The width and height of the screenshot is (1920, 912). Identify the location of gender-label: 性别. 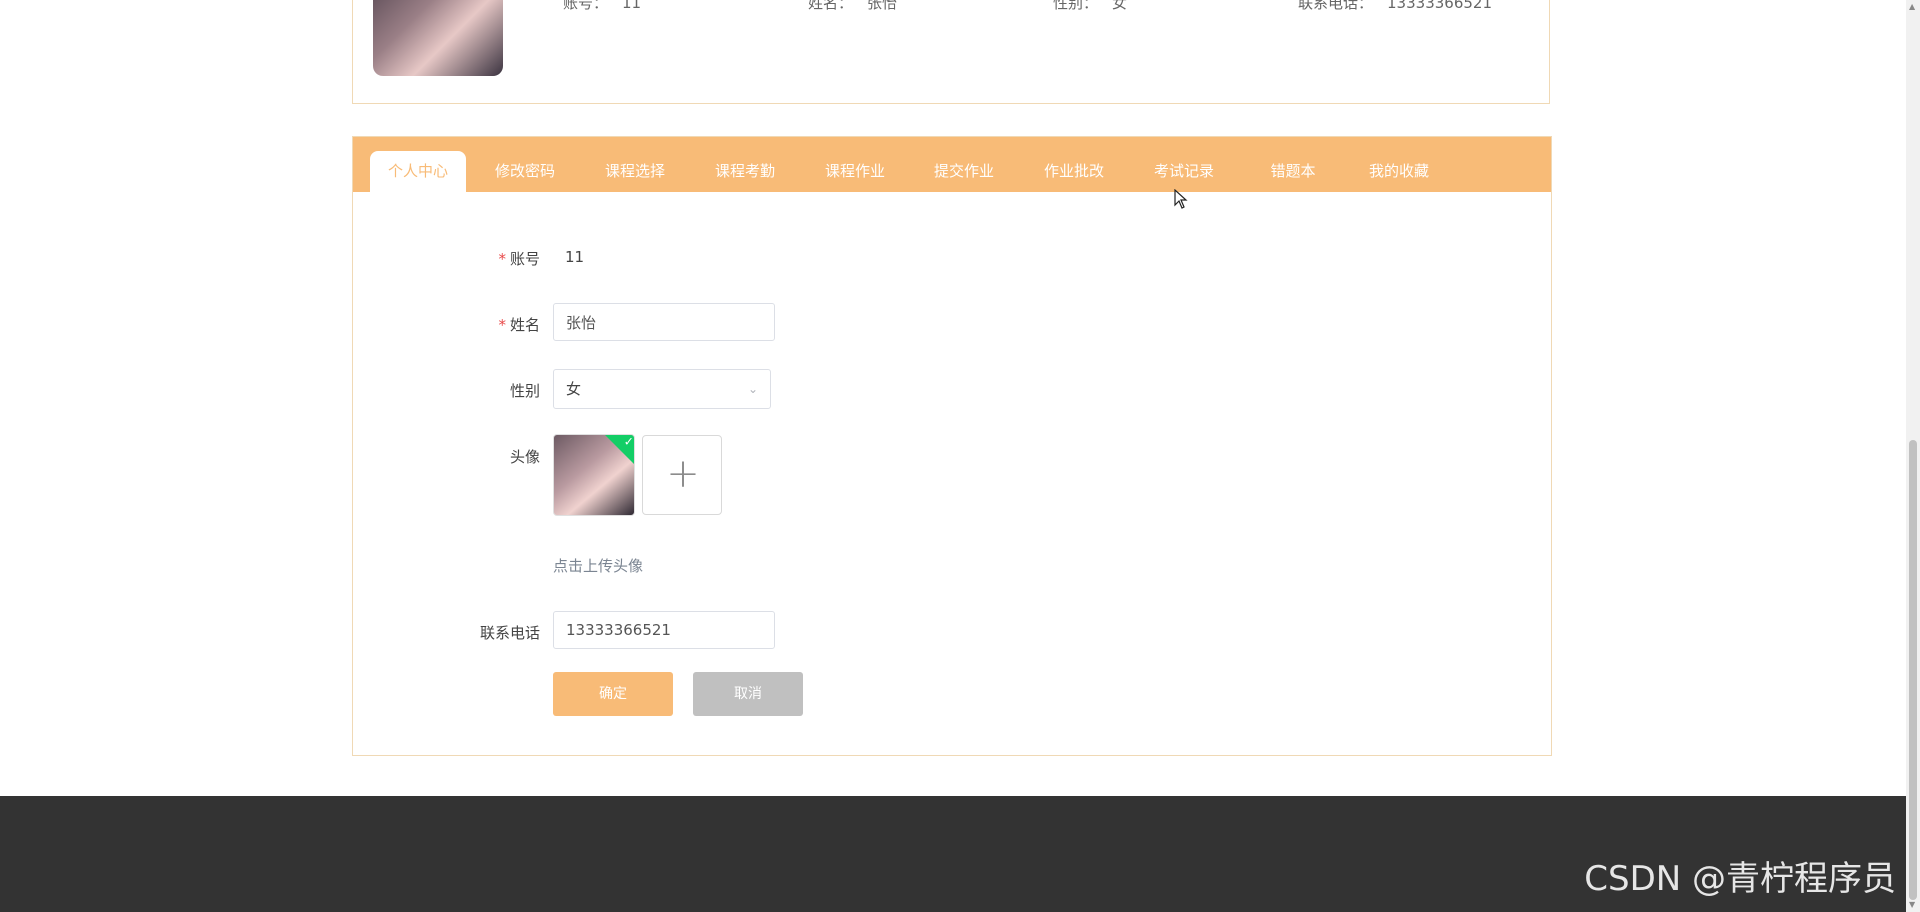
(524, 391).